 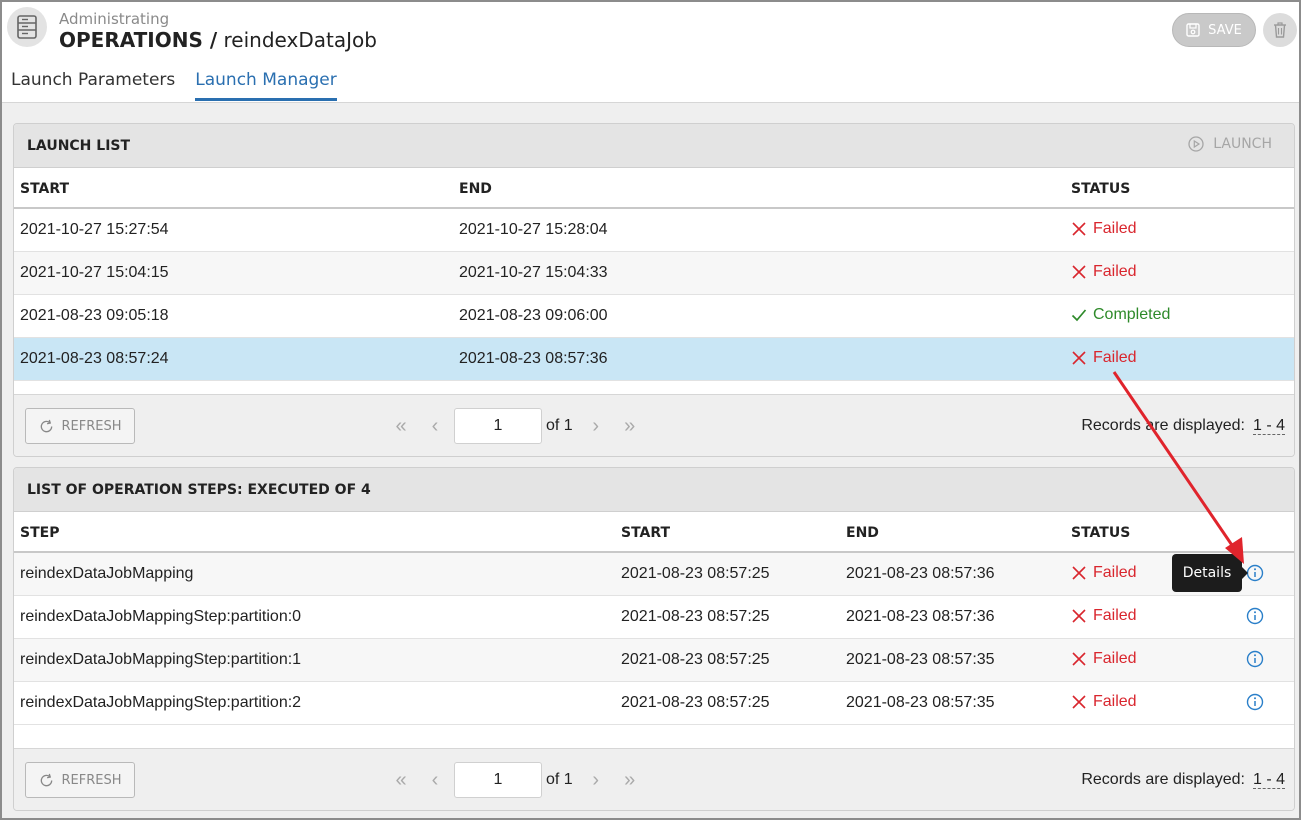 I want to click on tab-bar: Launch Parameters Launch Manager, so click(x=174, y=85).